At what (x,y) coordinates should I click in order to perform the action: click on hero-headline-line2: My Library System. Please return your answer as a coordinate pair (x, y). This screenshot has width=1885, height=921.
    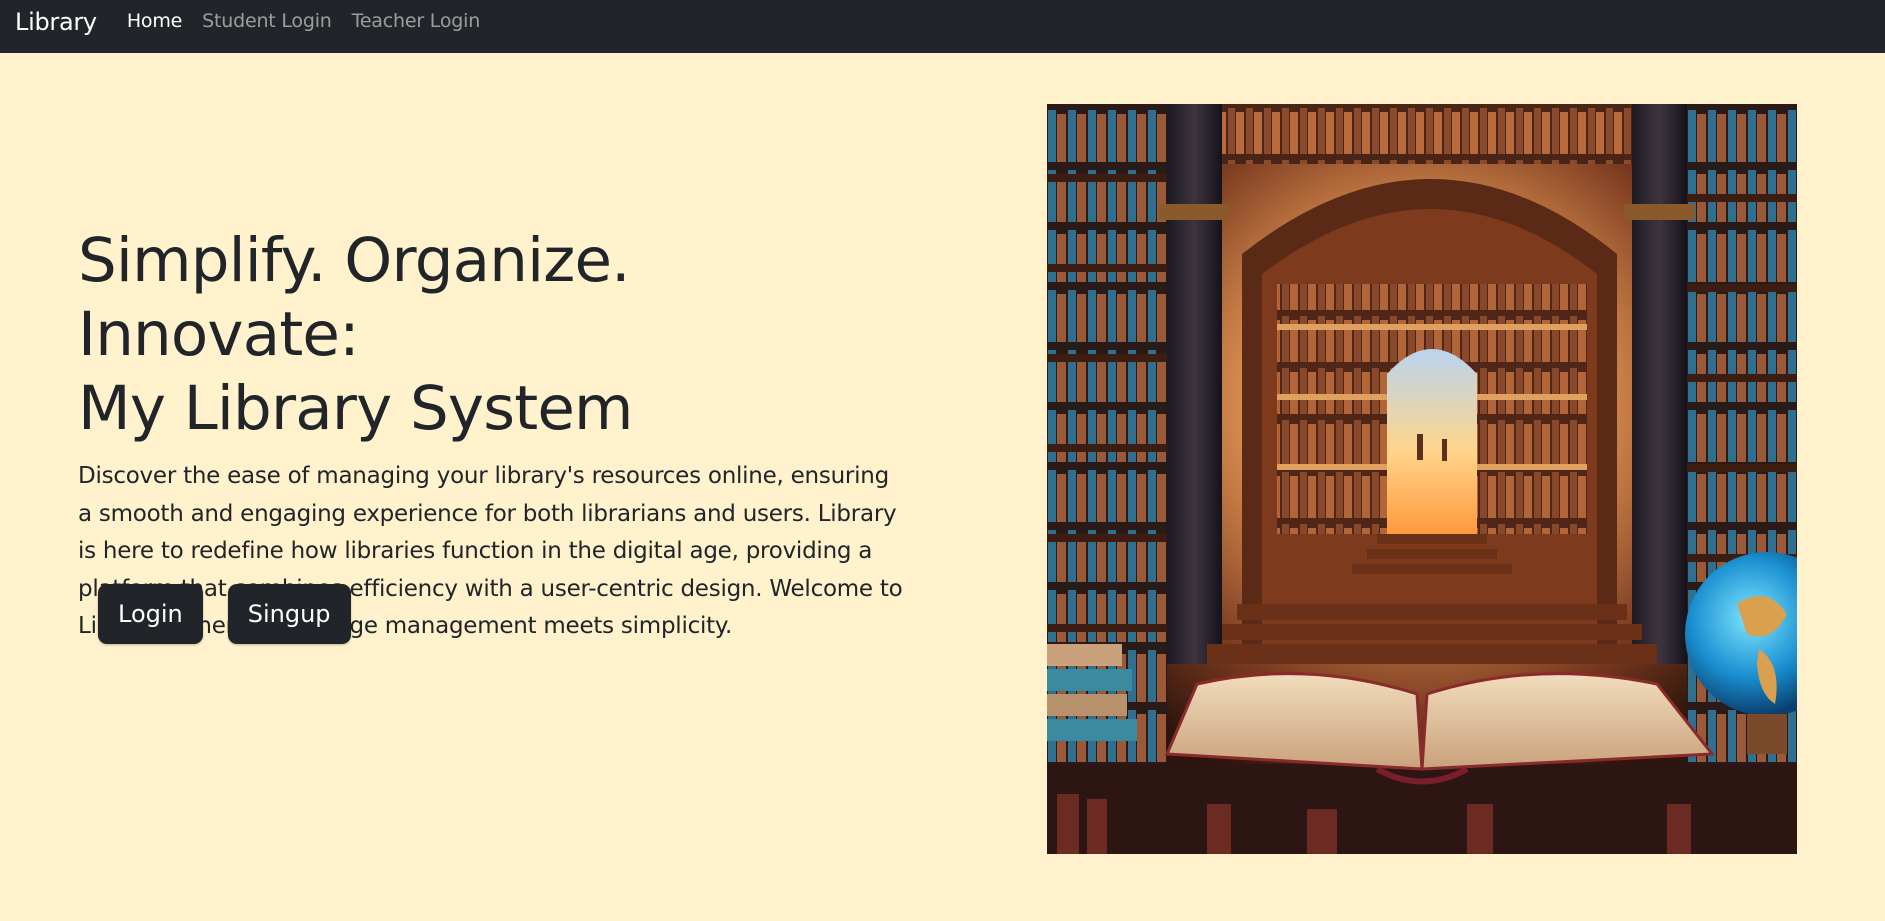
    Looking at the image, I should click on (355, 408).